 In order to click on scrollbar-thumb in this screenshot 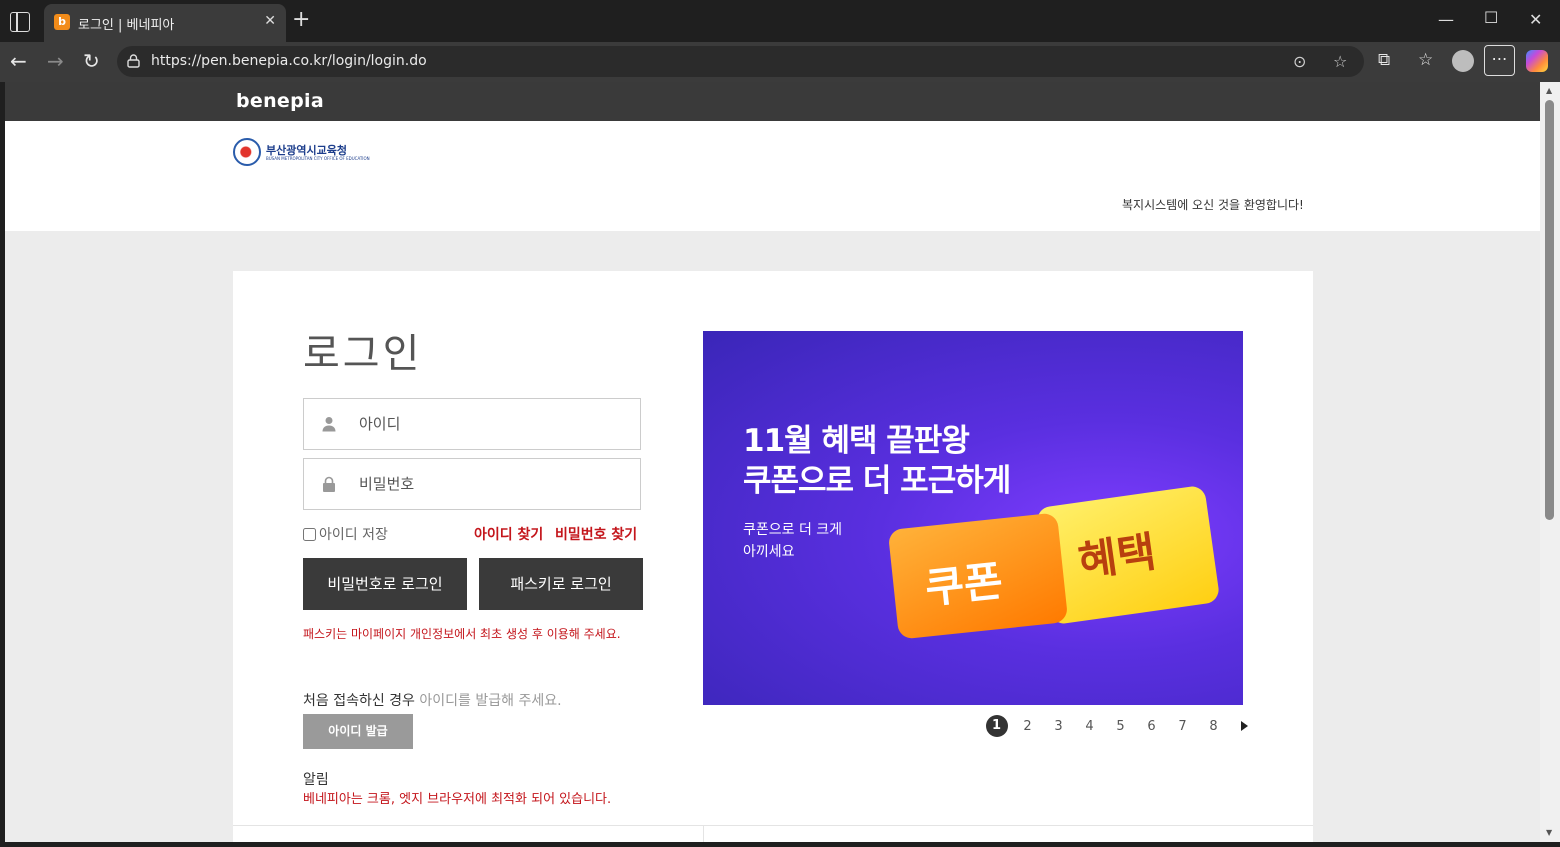, I will do `click(1549, 310)`.